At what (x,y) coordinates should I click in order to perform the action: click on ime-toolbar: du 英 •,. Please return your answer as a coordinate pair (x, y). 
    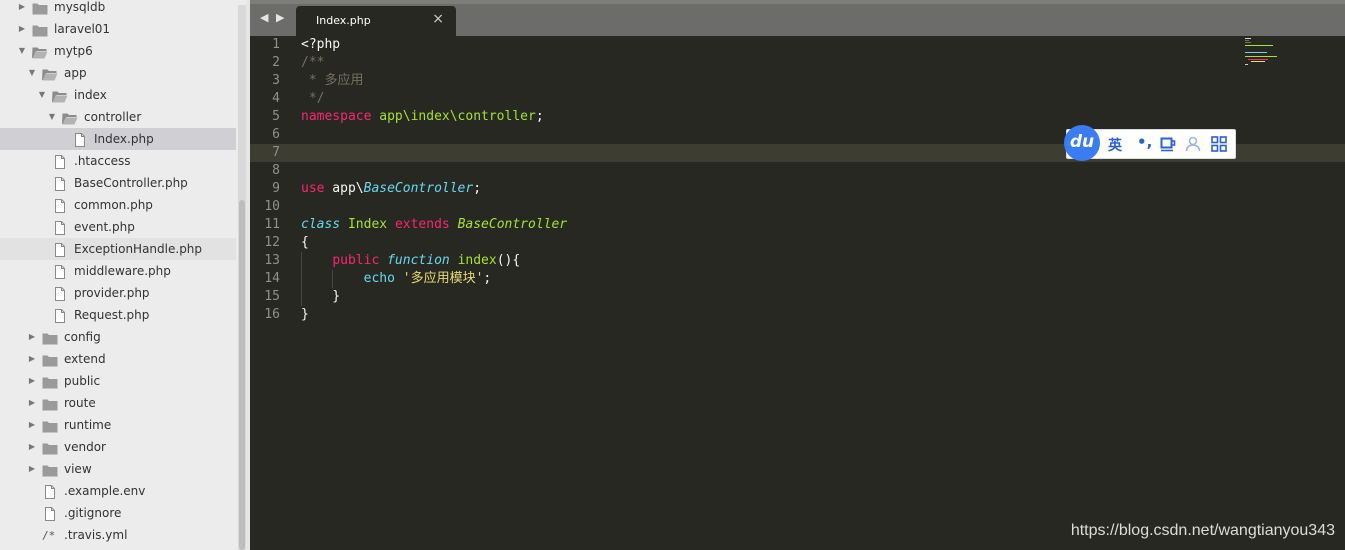
    Looking at the image, I should click on (1150, 143).